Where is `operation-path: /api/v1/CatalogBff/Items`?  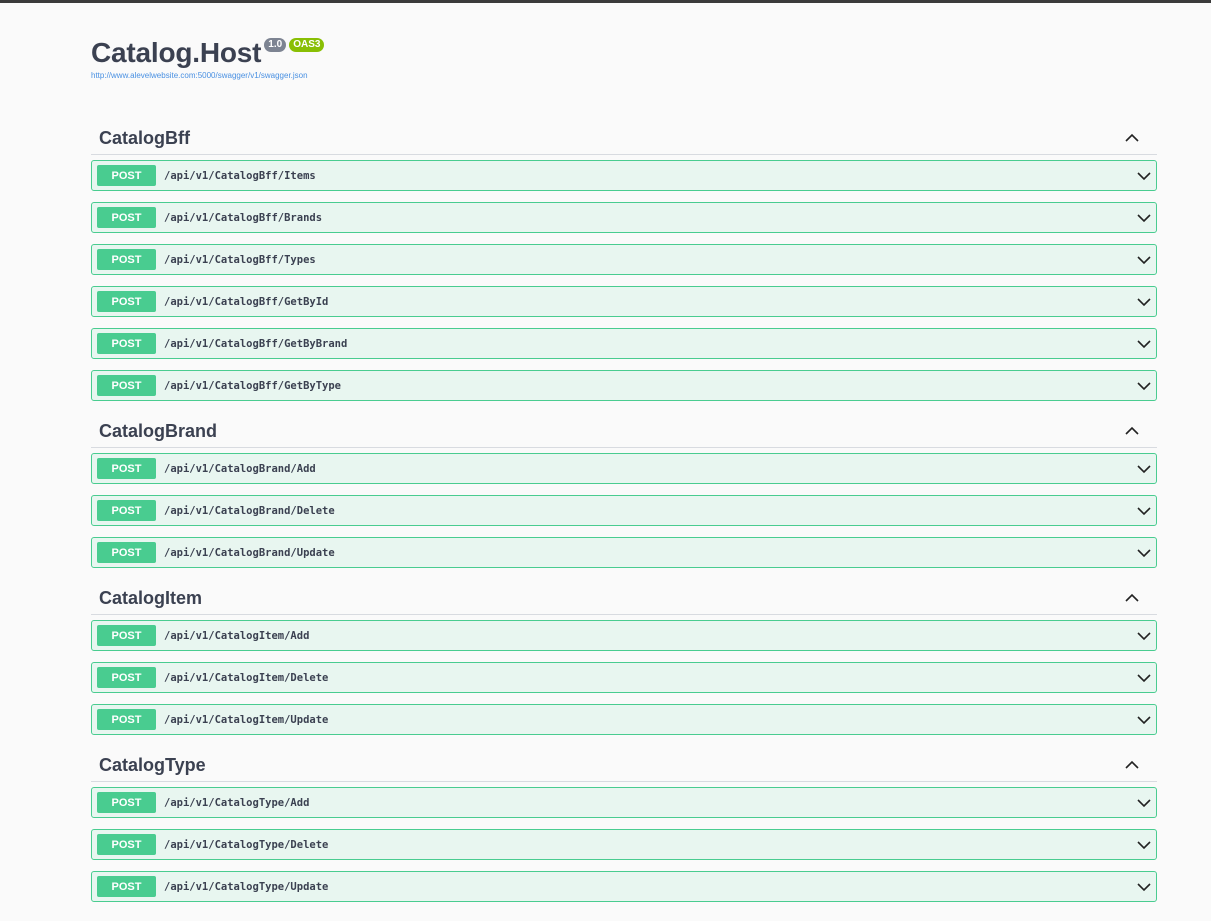
operation-path: /api/v1/CatalogBff/Items is located at coordinates (240, 175).